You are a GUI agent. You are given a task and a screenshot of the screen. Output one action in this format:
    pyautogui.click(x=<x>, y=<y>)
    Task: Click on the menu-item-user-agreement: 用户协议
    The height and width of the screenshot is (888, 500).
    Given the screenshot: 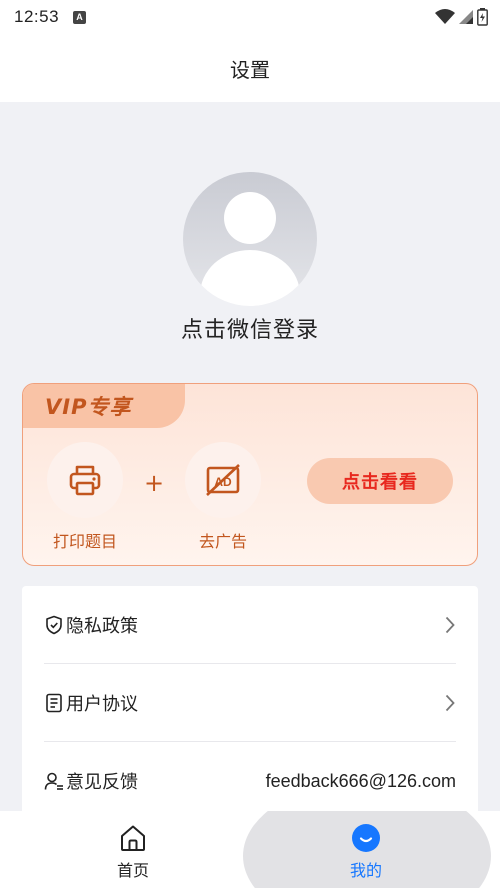 What is the action you would take?
    pyautogui.click(x=250, y=703)
    